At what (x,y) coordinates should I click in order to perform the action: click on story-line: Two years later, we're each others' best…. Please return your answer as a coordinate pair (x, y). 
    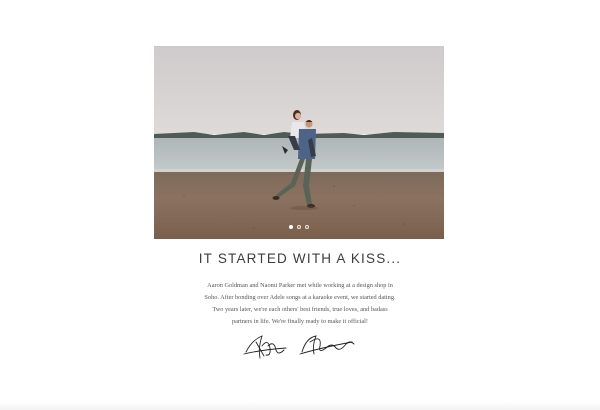
    Looking at the image, I should click on (300, 309).